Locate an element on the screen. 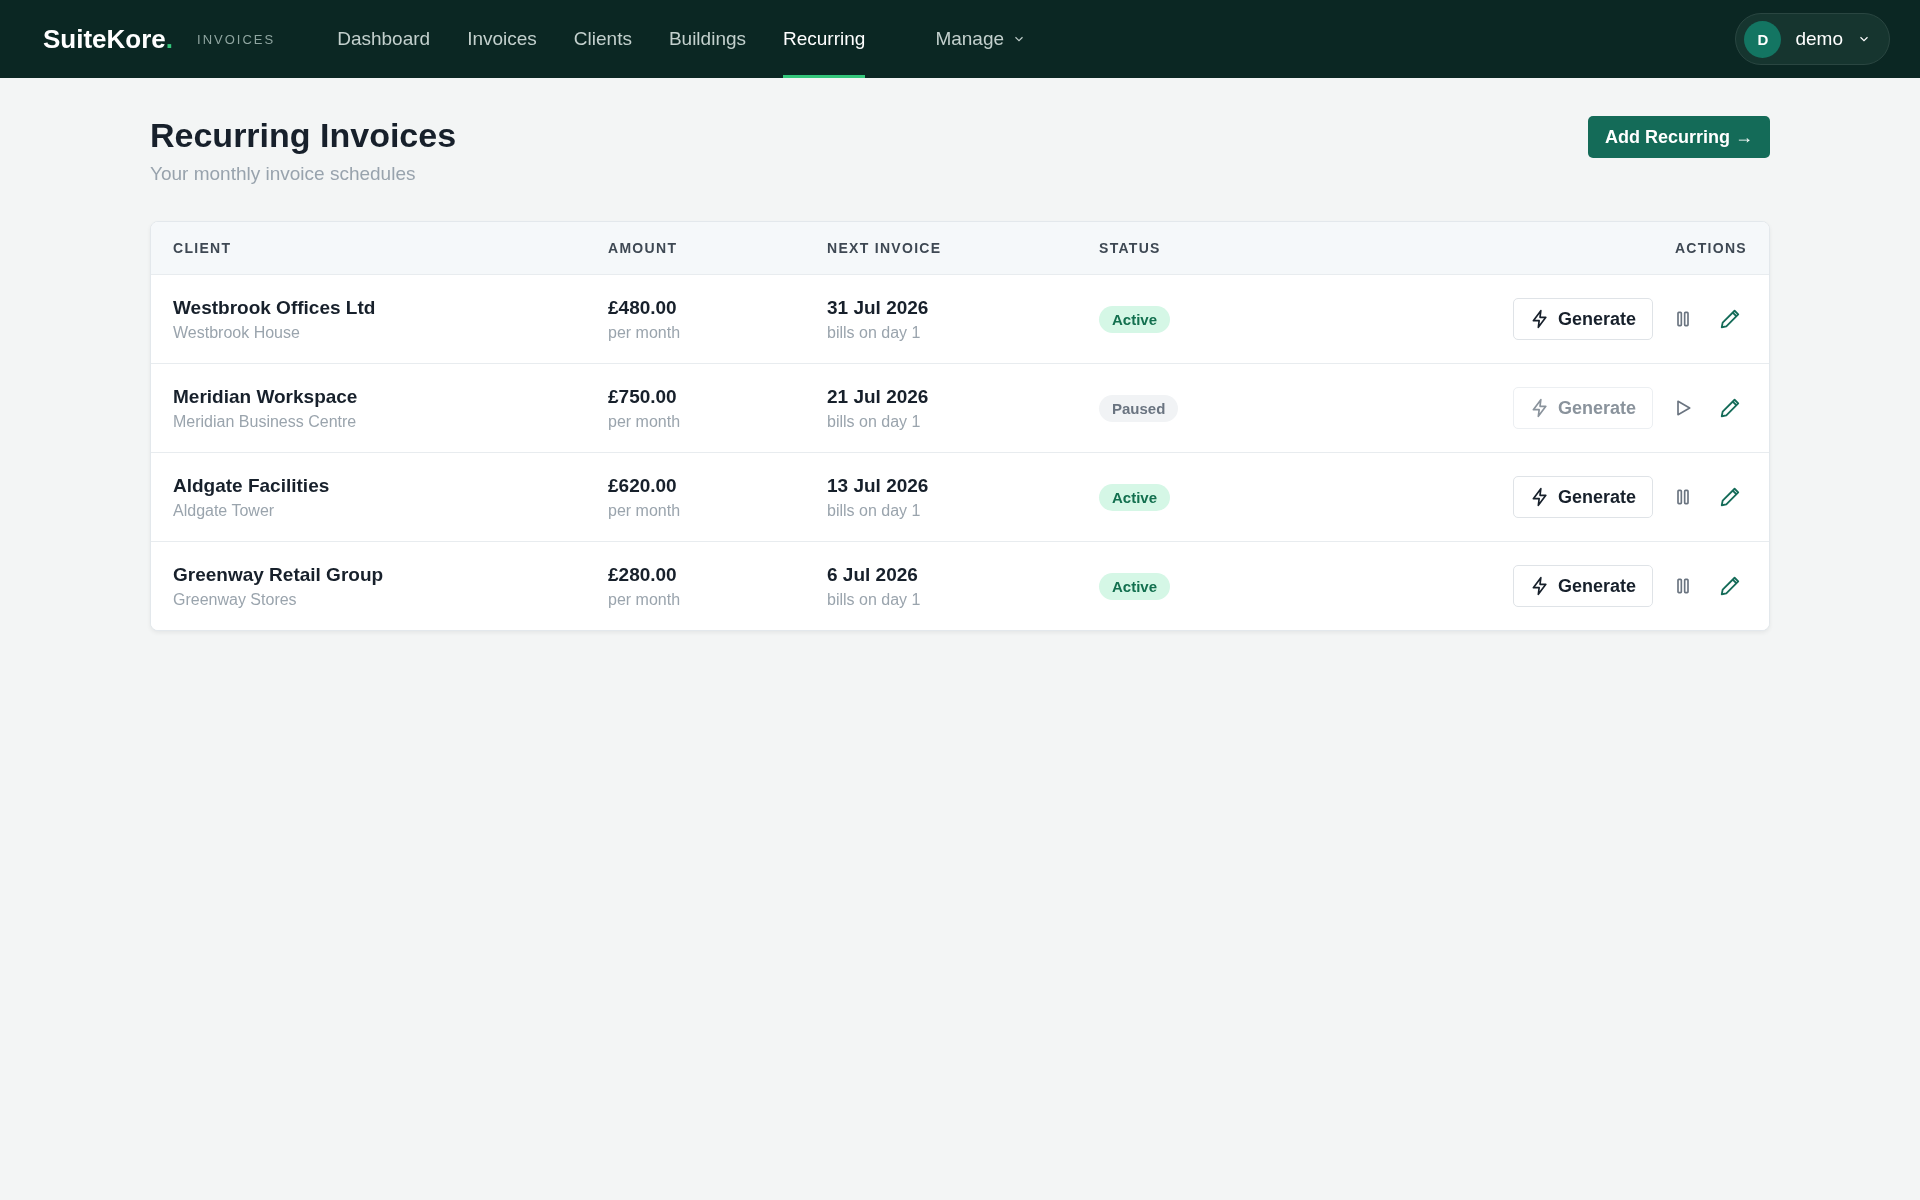  nav-tab: Clients is located at coordinates (602, 39).